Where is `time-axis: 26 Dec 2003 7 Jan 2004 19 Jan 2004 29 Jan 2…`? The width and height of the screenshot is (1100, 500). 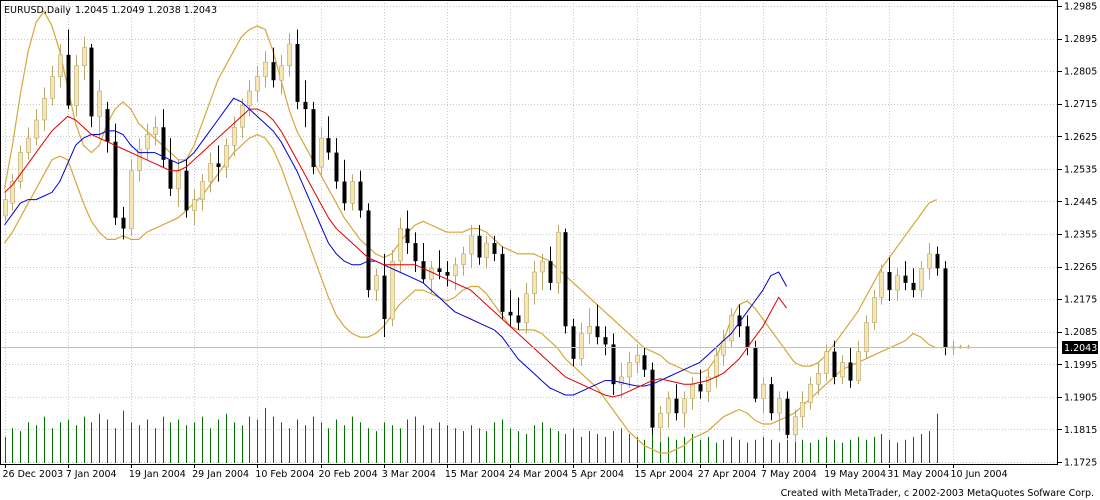
time-axis: 26 Dec 2003 7 Jan 2004 19 Jan 2004 29 Jan 2… is located at coordinates (505, 472).